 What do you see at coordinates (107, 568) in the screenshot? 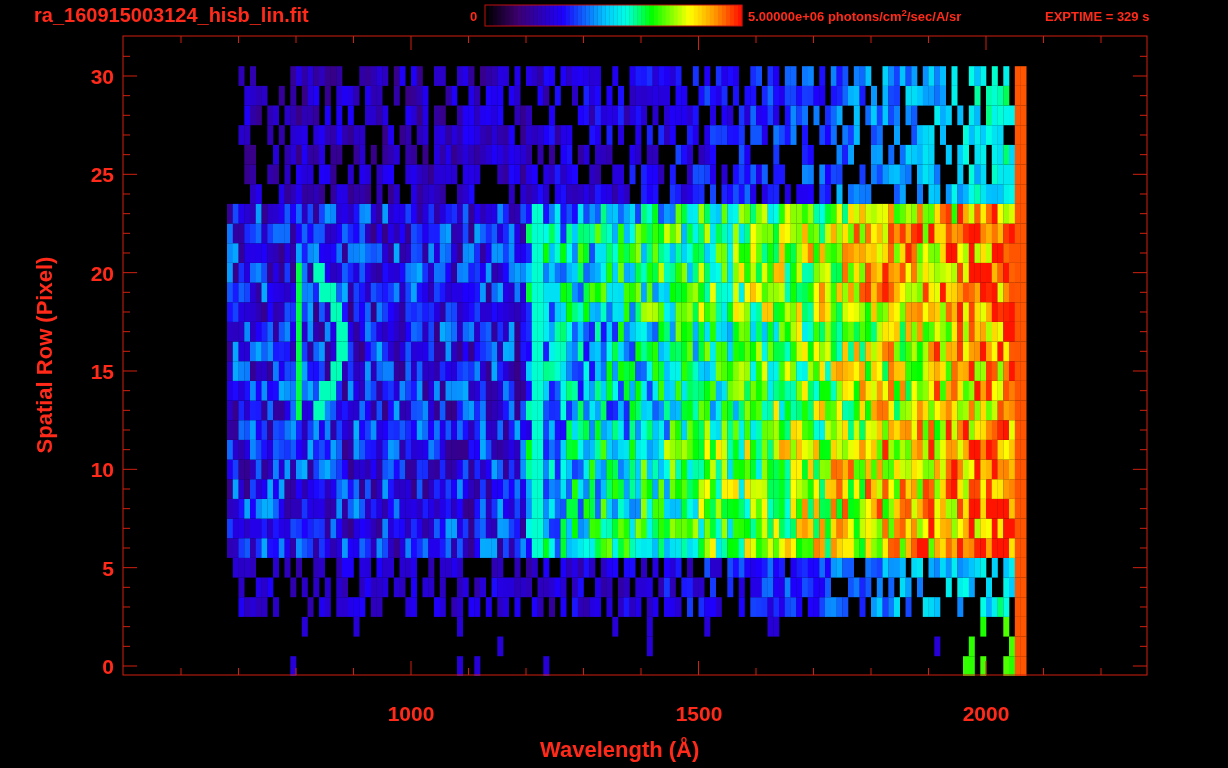
I see `y-tick-label: 5` at bounding box center [107, 568].